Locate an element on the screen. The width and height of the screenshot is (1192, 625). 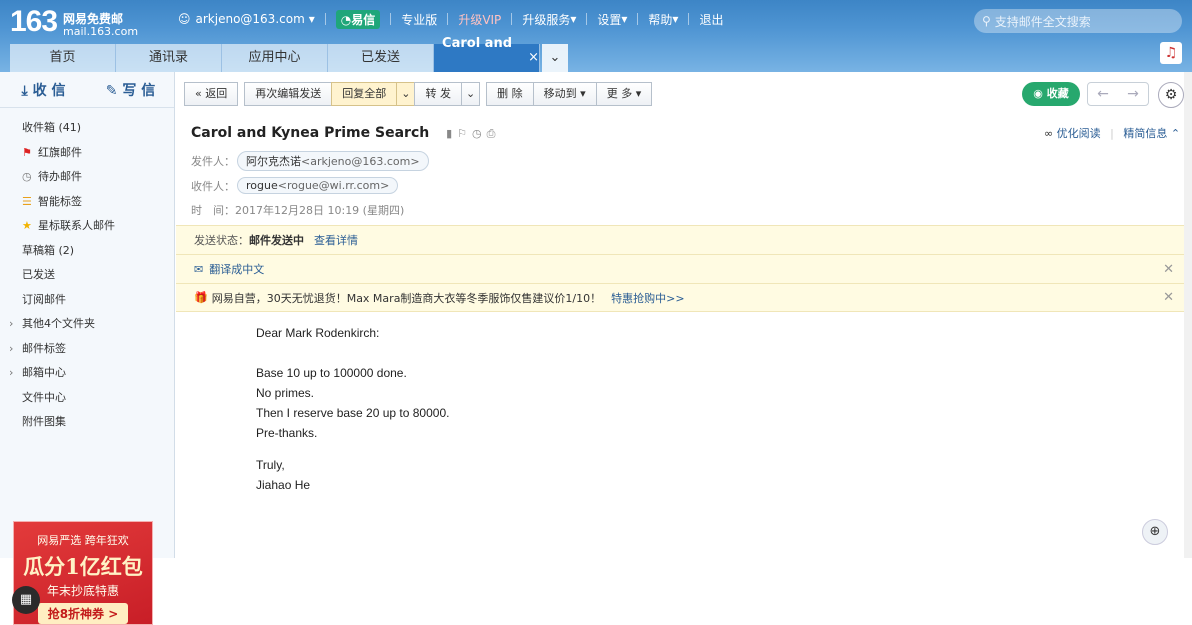
recipient-chip: rogue<rogue@wi.rr.com> is located at coordinates (318, 186).